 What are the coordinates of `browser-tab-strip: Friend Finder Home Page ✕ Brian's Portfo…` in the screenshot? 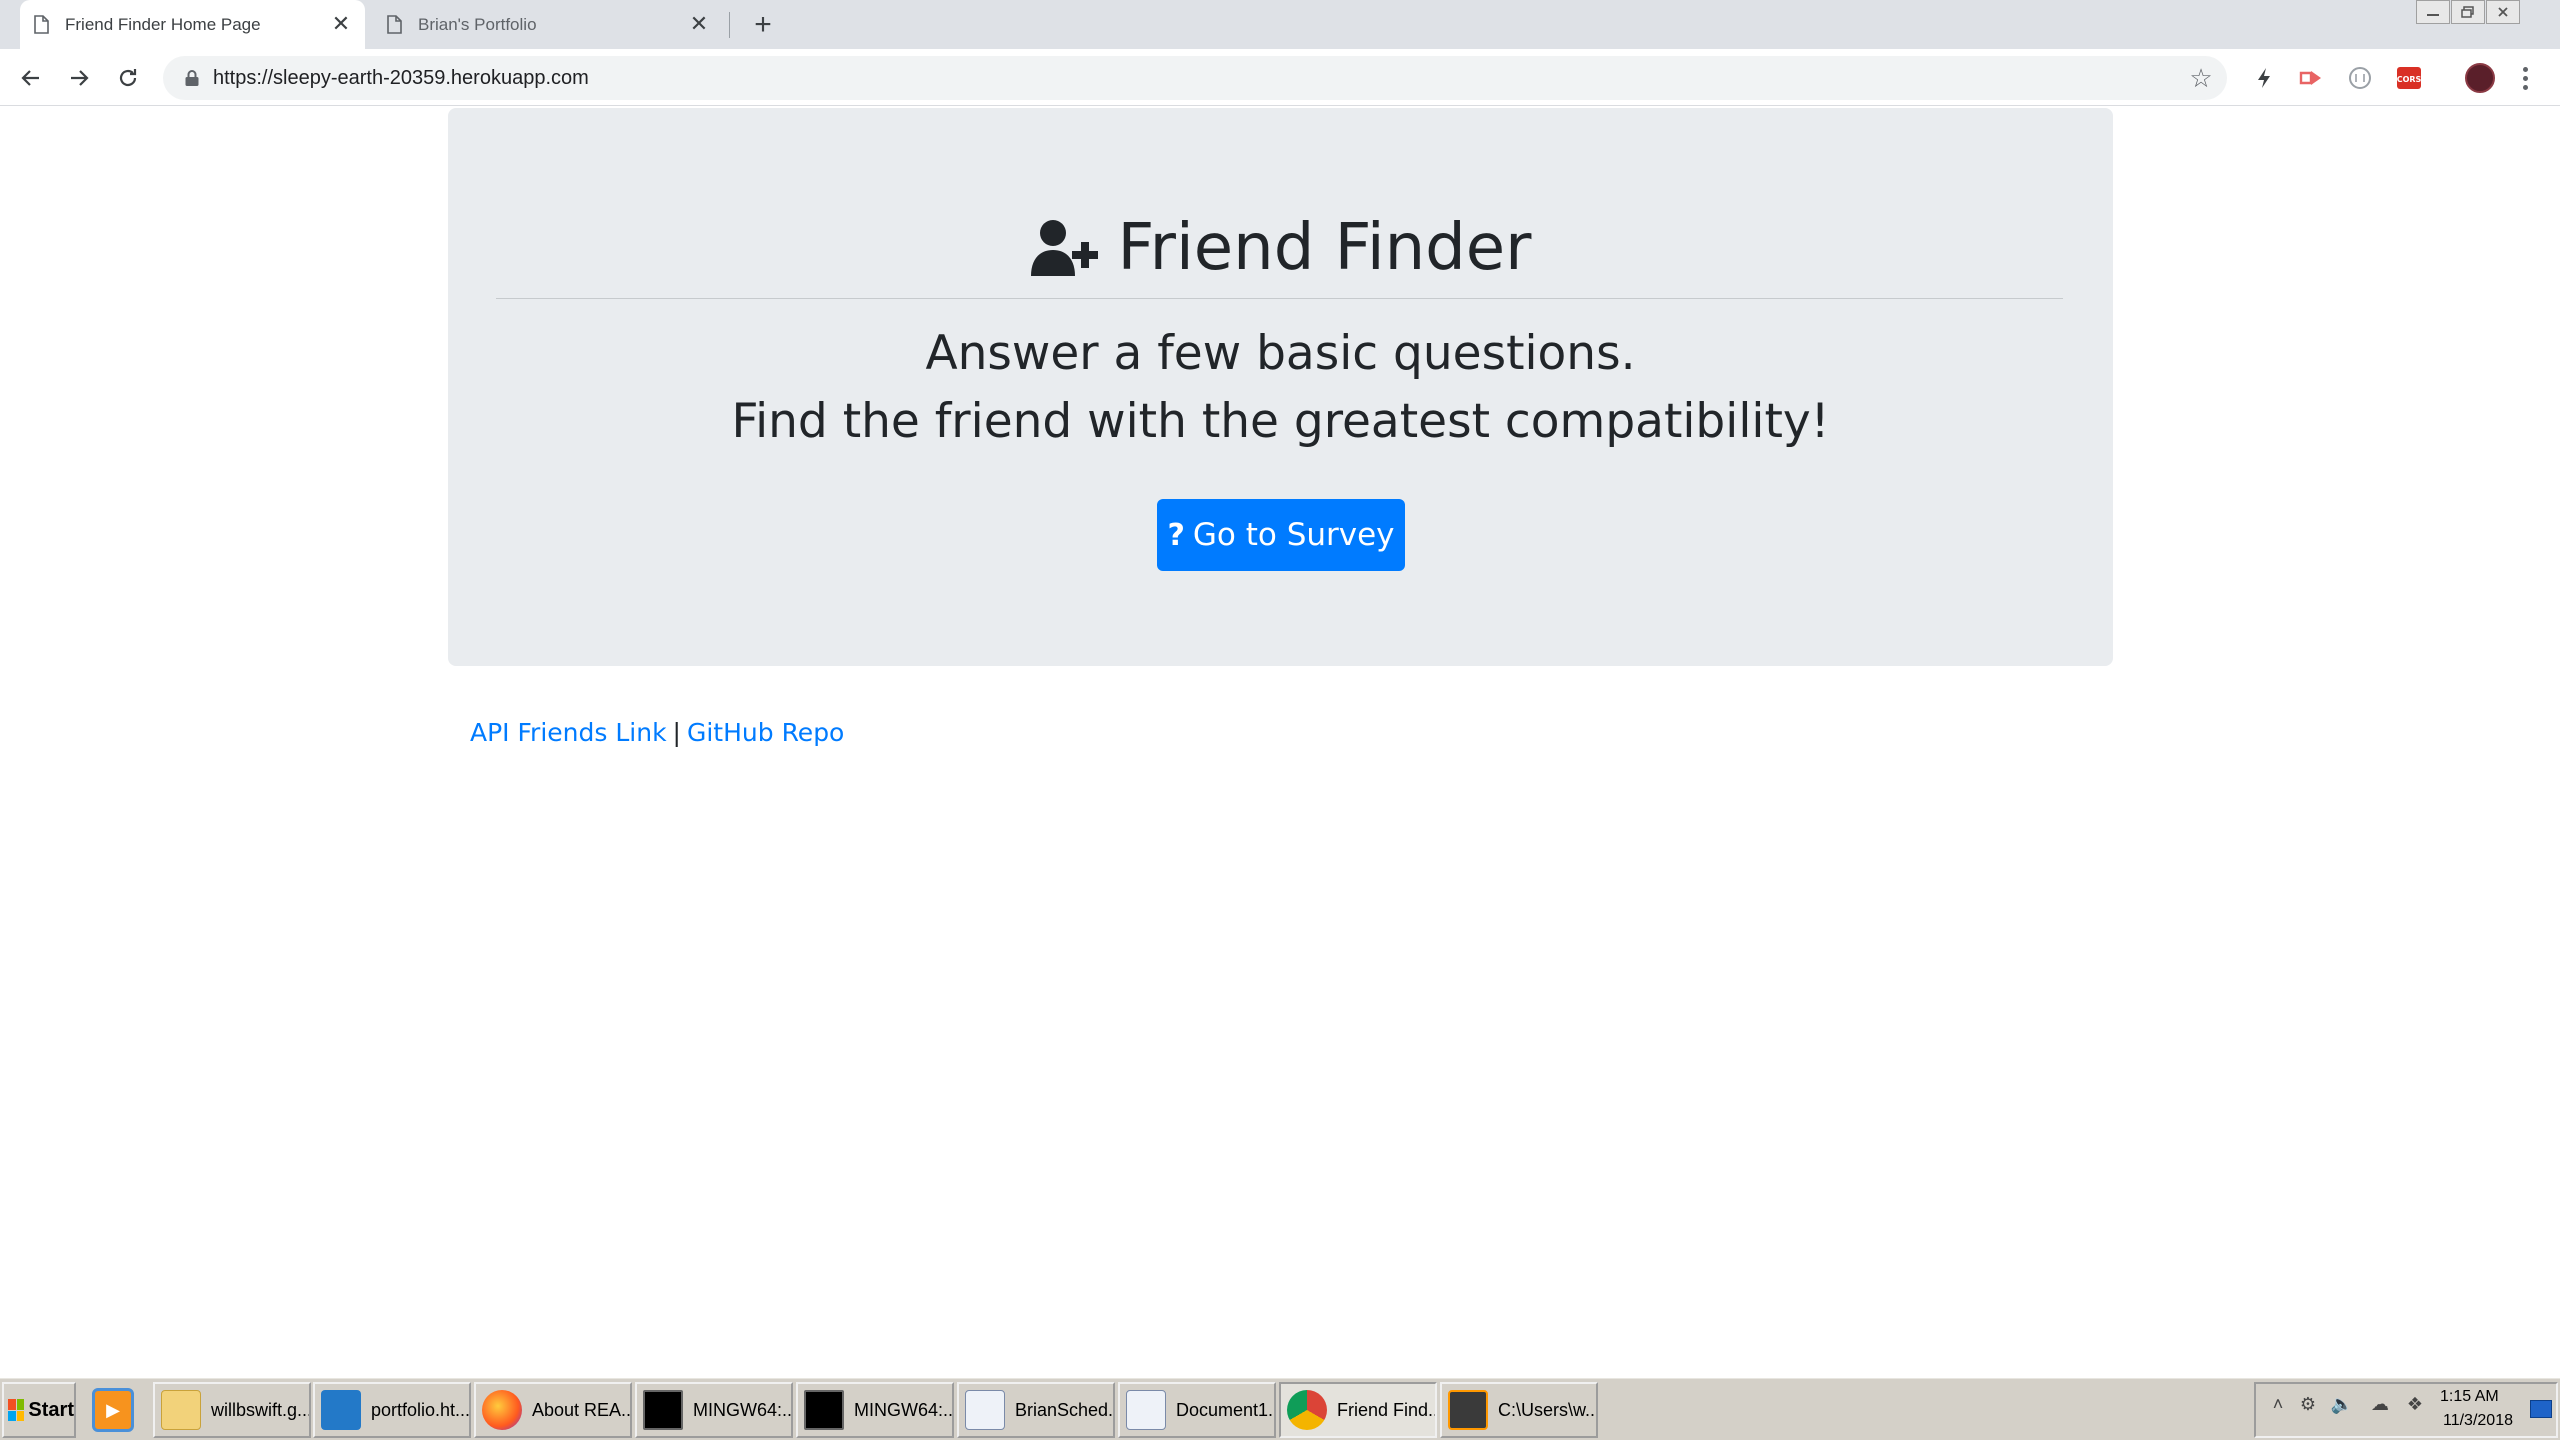 It's located at (1280, 24).